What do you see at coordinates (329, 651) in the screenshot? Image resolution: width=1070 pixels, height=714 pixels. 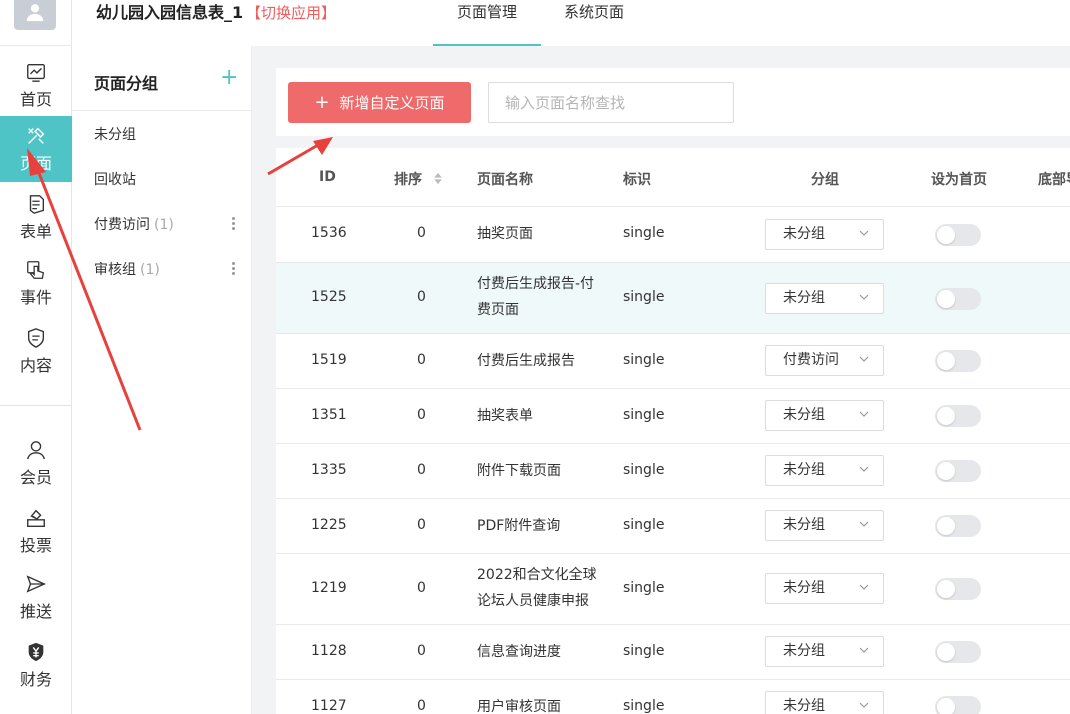 I see `cell-id: 1128` at bounding box center [329, 651].